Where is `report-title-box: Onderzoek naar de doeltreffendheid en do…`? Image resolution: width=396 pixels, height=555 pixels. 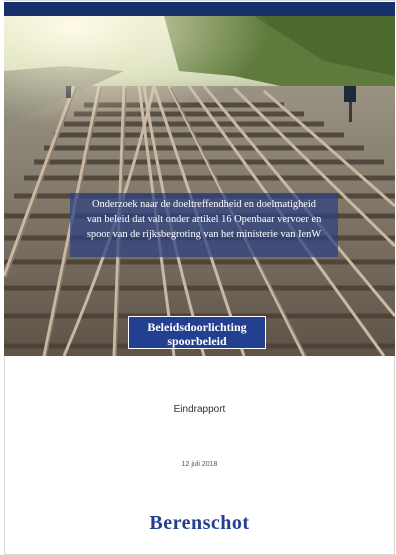 report-title-box: Onderzoek naar de doeltreffendheid en do… is located at coordinates (204, 225).